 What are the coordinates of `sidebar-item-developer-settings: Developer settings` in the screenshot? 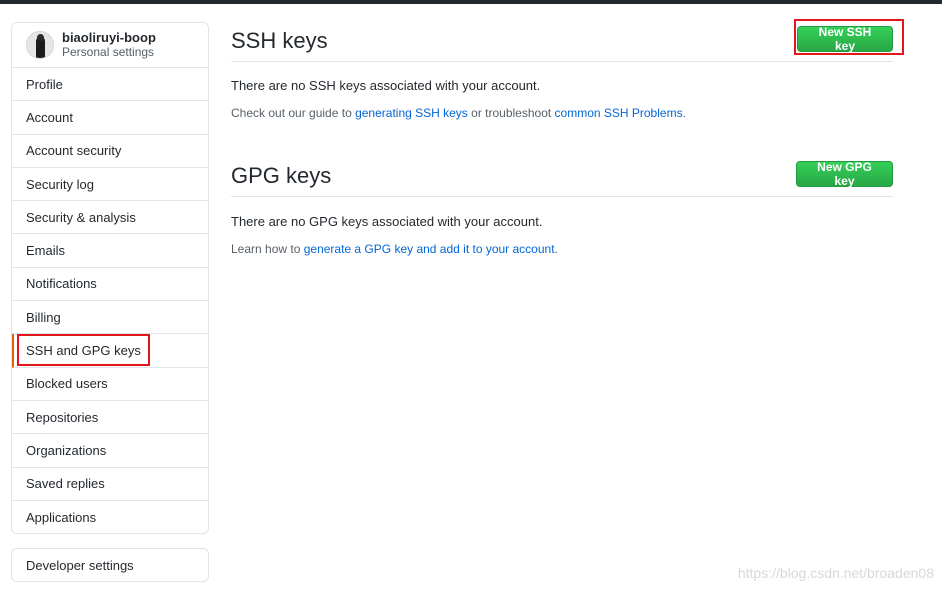 It's located at (110, 565).